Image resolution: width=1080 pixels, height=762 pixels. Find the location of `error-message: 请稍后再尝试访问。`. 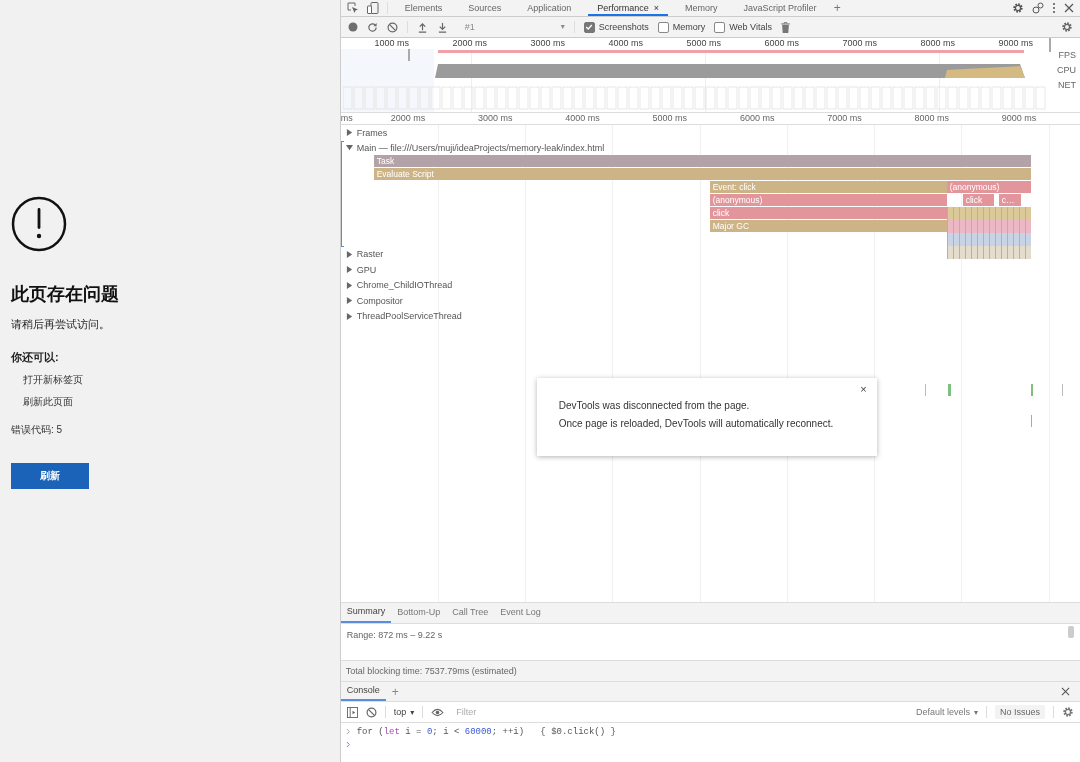

error-message: 请稍后再尝试访问。 is located at coordinates (60, 324).